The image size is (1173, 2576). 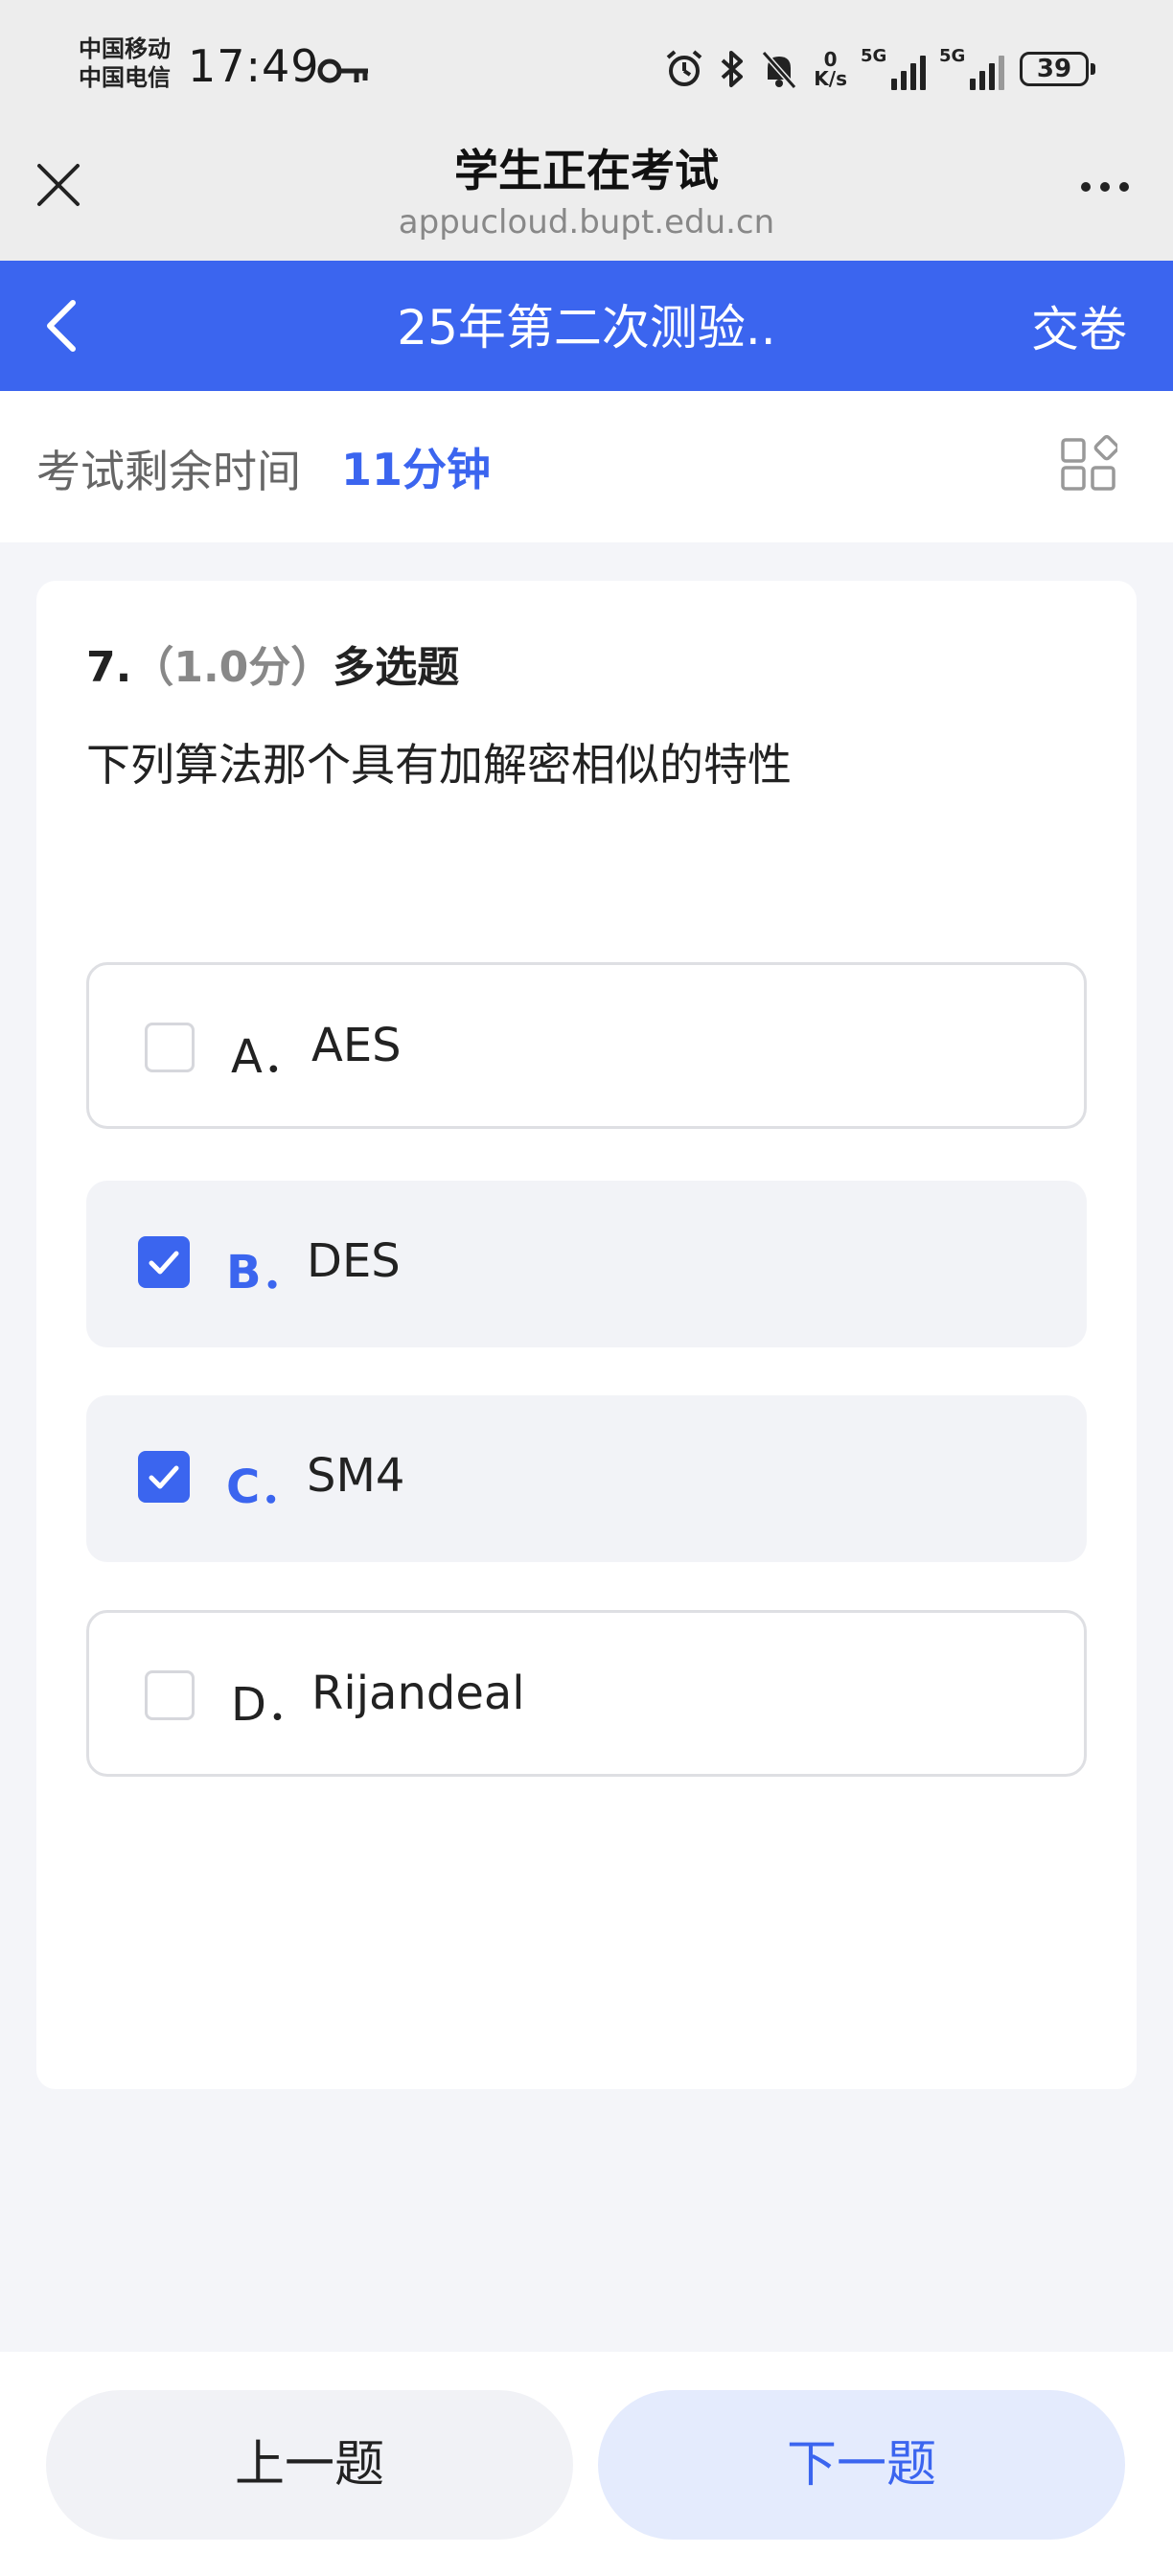 I want to click on battery-level: 39, so click(x=1054, y=69).